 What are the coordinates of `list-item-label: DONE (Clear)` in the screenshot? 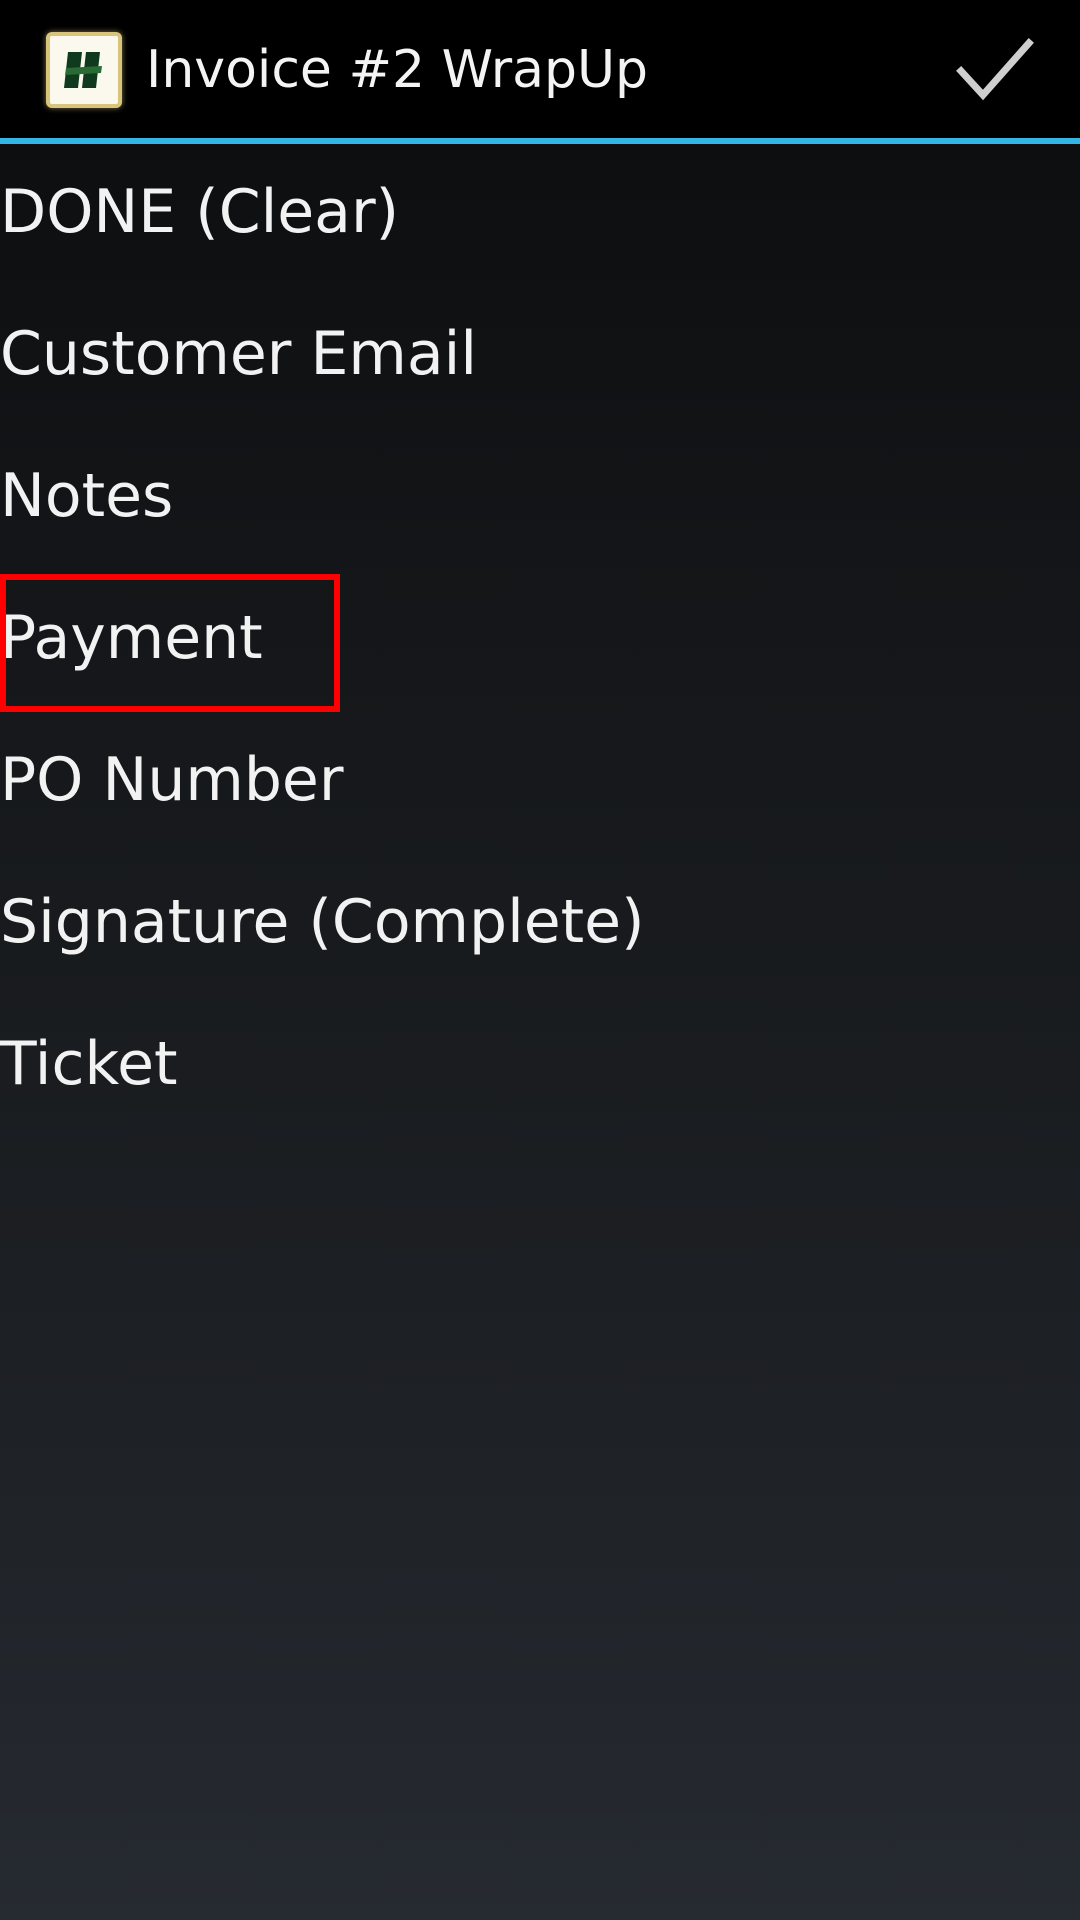 It's located at (200, 212).